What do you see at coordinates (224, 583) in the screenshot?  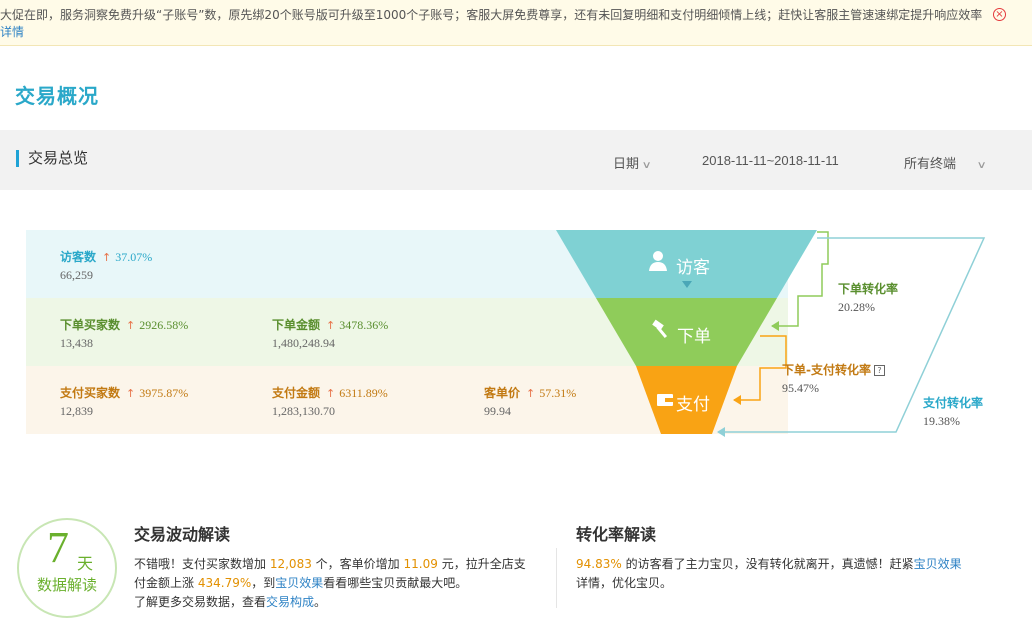 I see `highlight-value: 434.79%` at bounding box center [224, 583].